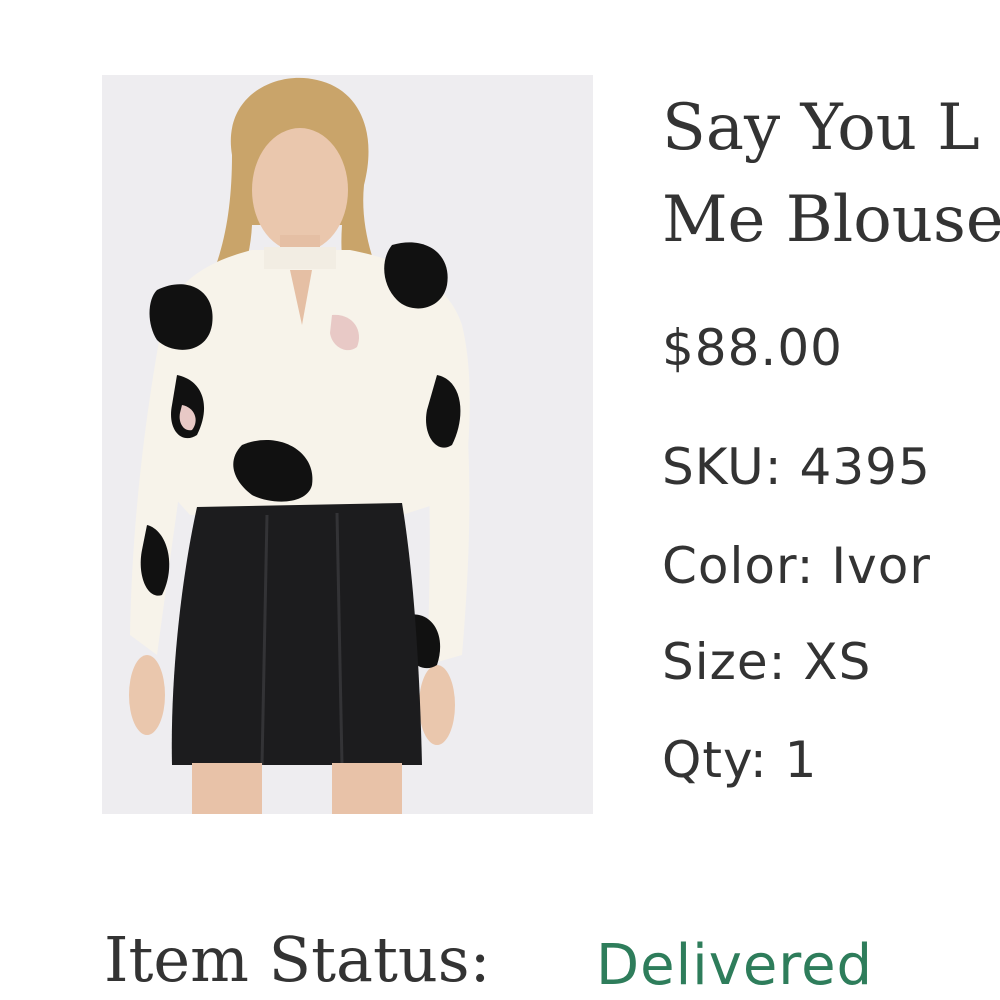  I want to click on size-label: Size:, so click(724, 662).